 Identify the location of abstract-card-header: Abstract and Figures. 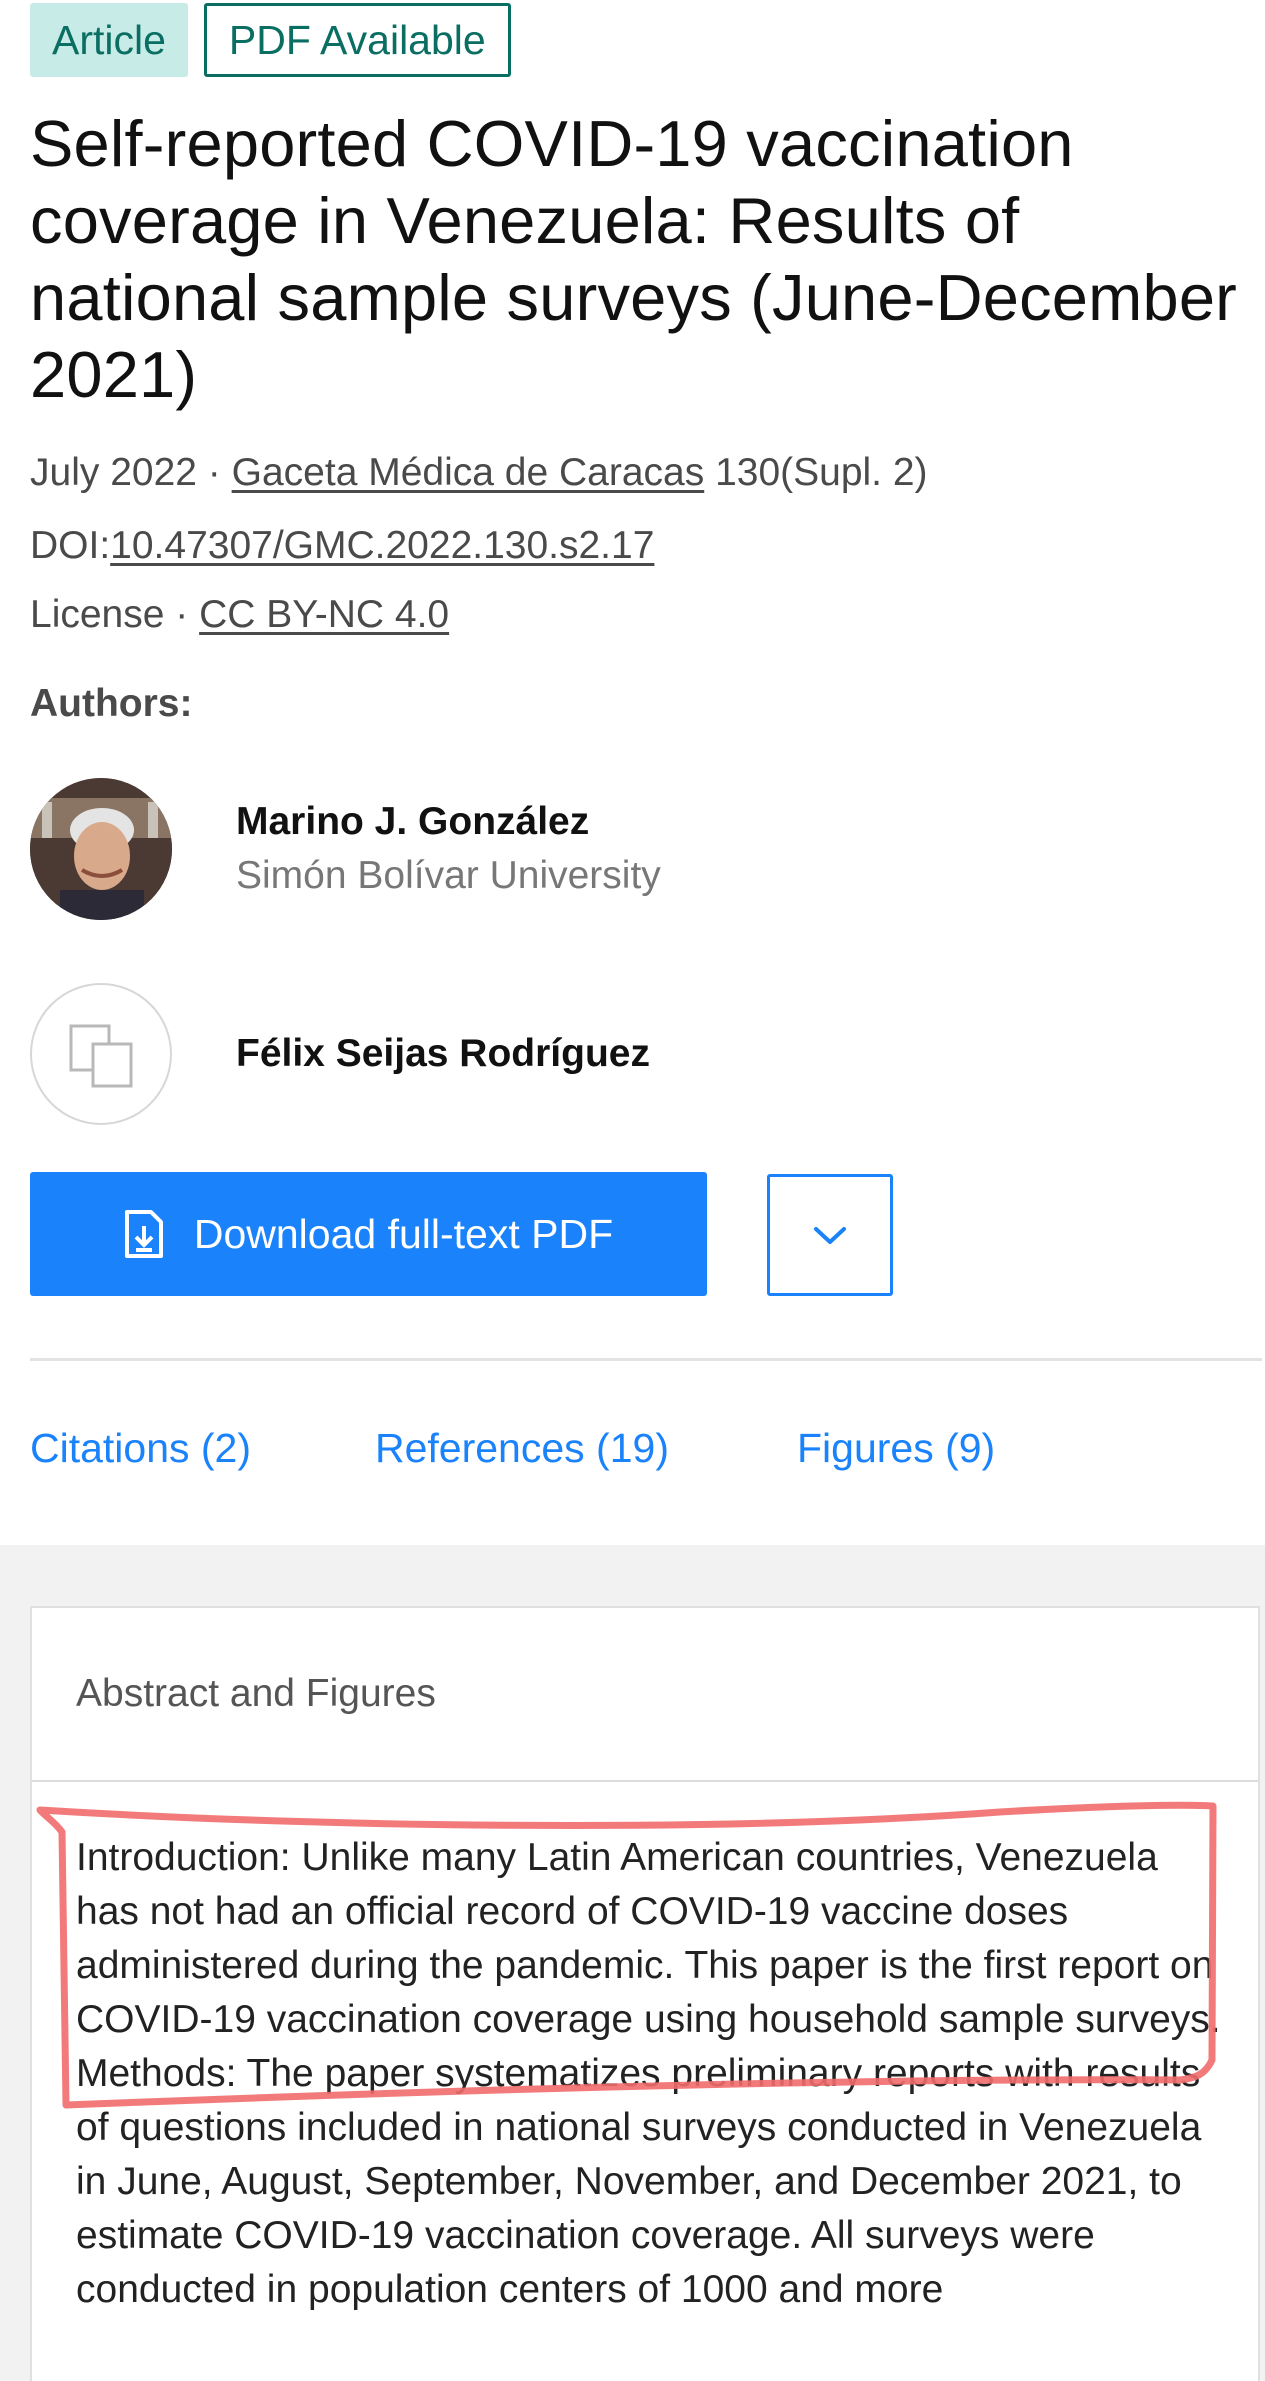
(645, 1695).